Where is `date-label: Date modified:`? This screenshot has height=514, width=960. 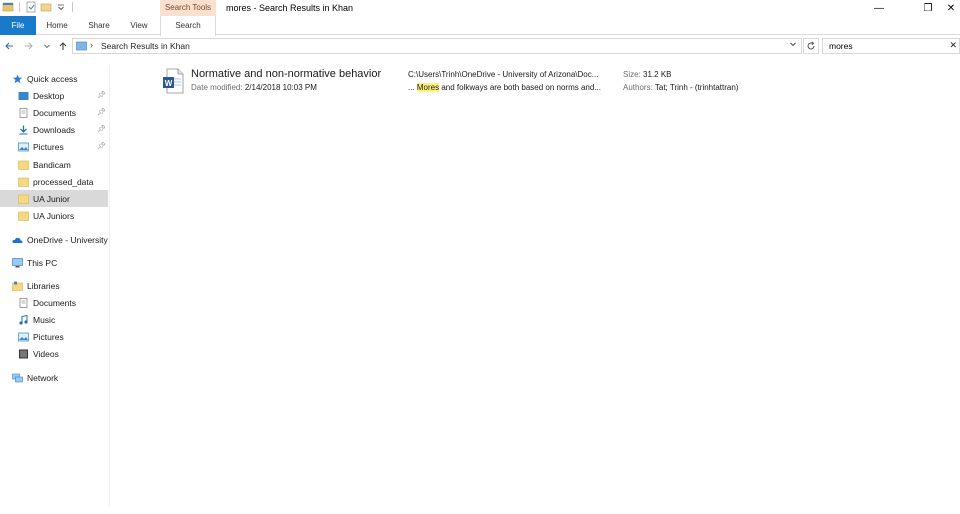 date-label: Date modified: is located at coordinates (217, 87).